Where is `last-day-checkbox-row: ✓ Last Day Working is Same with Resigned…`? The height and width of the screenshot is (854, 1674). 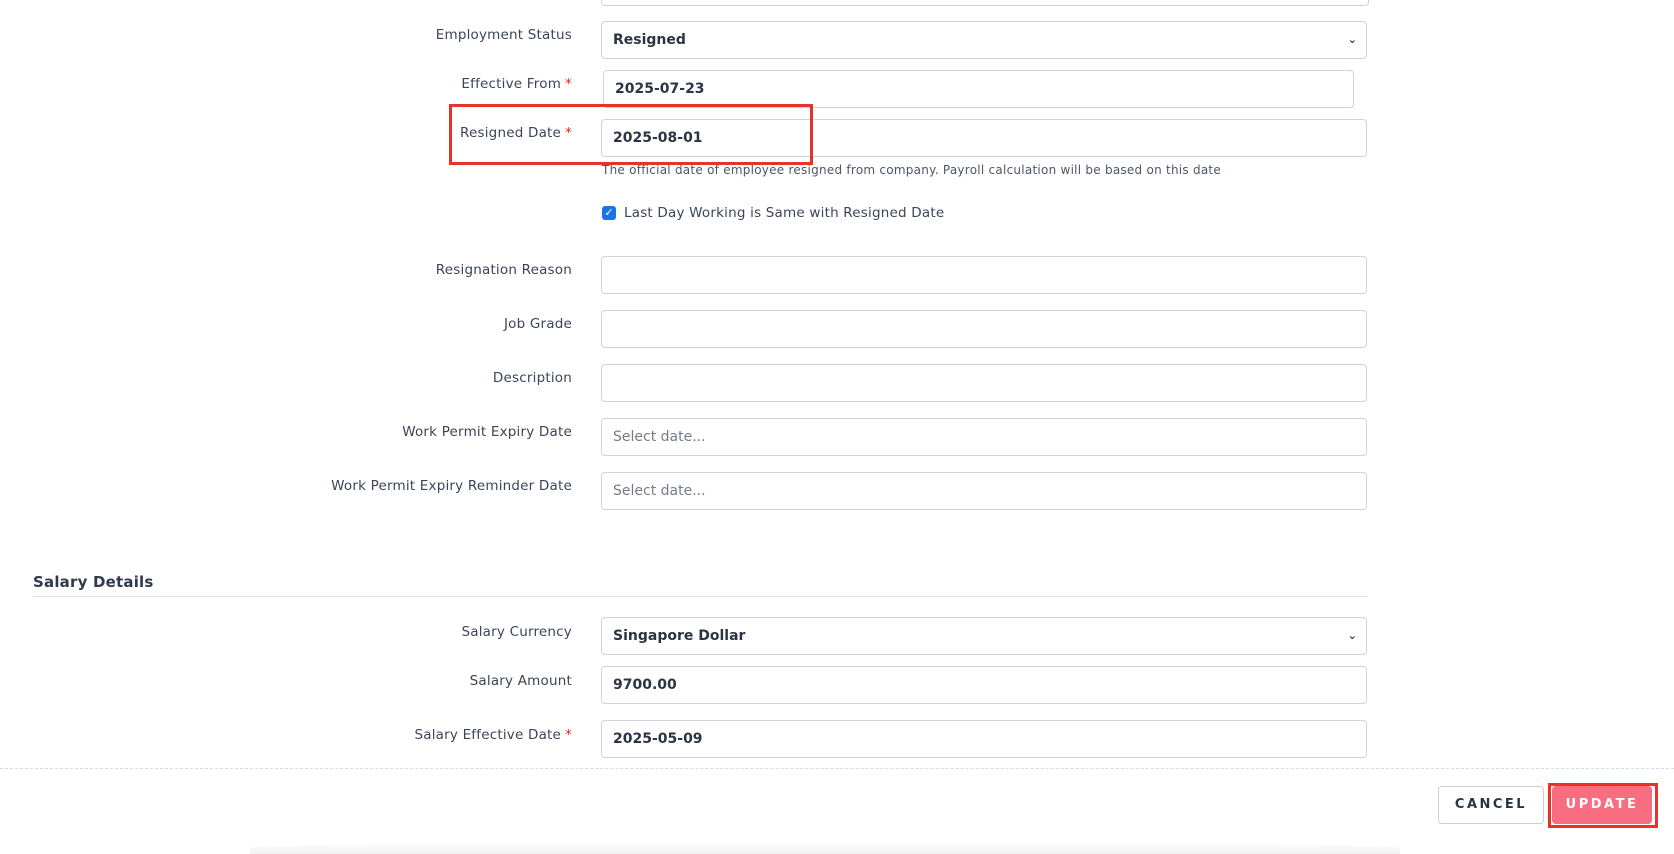 last-day-checkbox-row: ✓ Last Day Working is Same with Resigned… is located at coordinates (773, 213).